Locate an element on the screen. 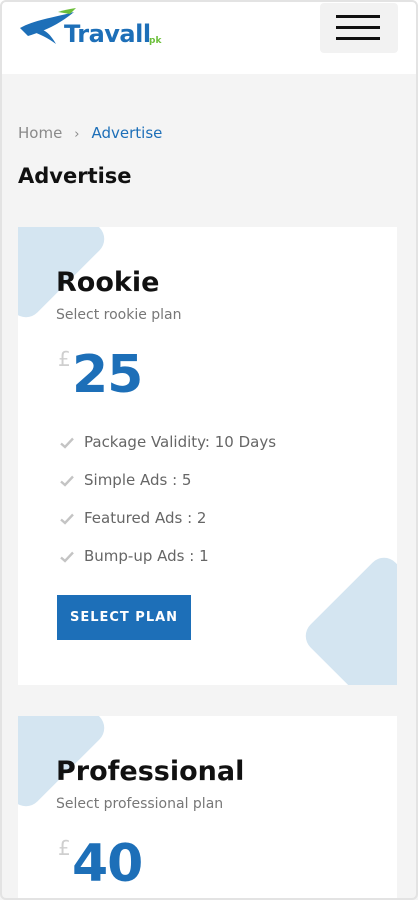  brand-logo: Travall pk is located at coordinates (93, 31).